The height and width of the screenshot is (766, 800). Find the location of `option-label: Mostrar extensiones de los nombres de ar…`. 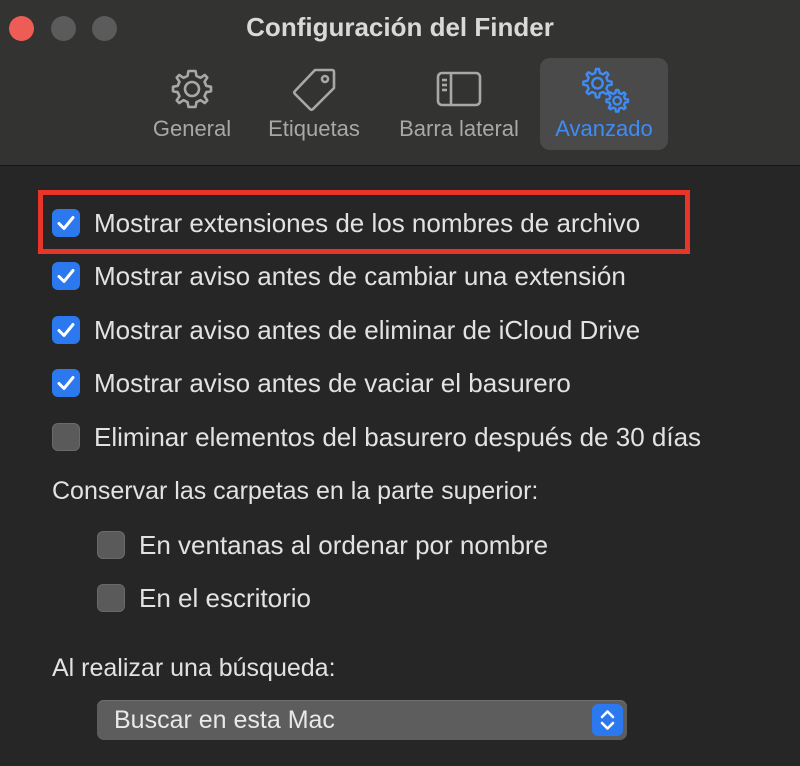

option-label: Mostrar extensiones de los nombres de ar… is located at coordinates (367, 222).